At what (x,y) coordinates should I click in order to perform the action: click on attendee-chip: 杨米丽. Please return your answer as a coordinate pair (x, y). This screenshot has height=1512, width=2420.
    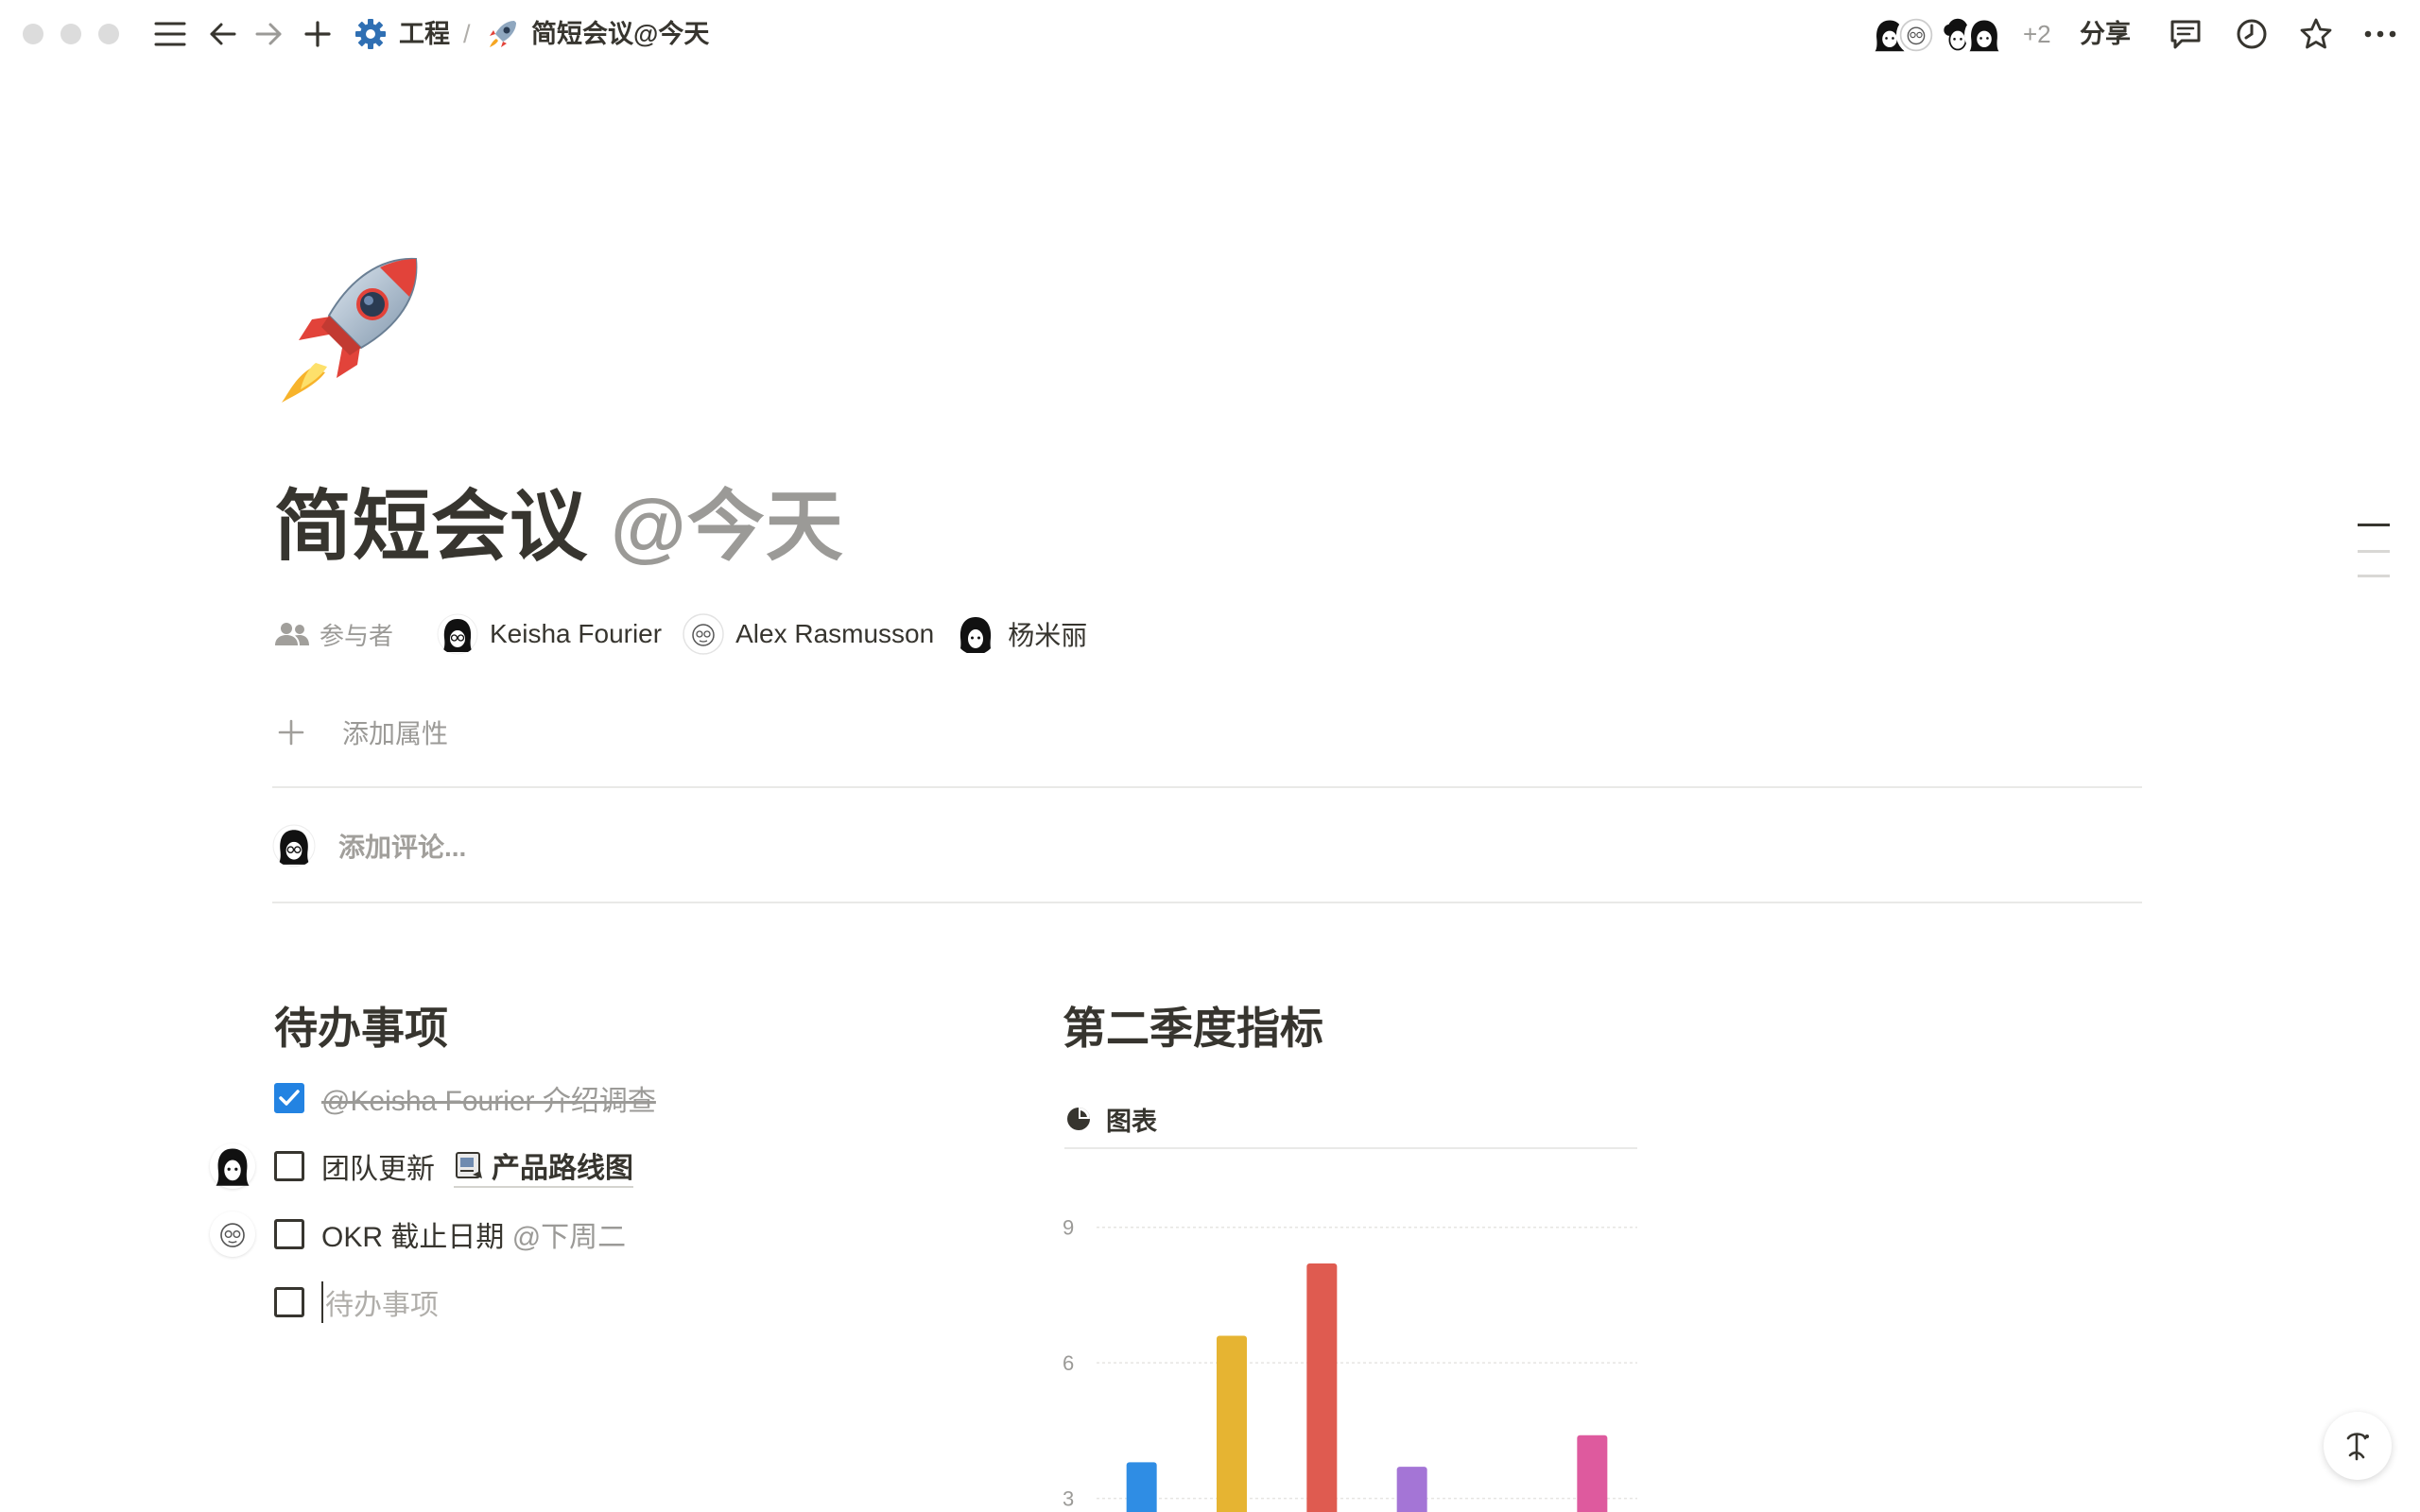
    Looking at the image, I should click on (1021, 634).